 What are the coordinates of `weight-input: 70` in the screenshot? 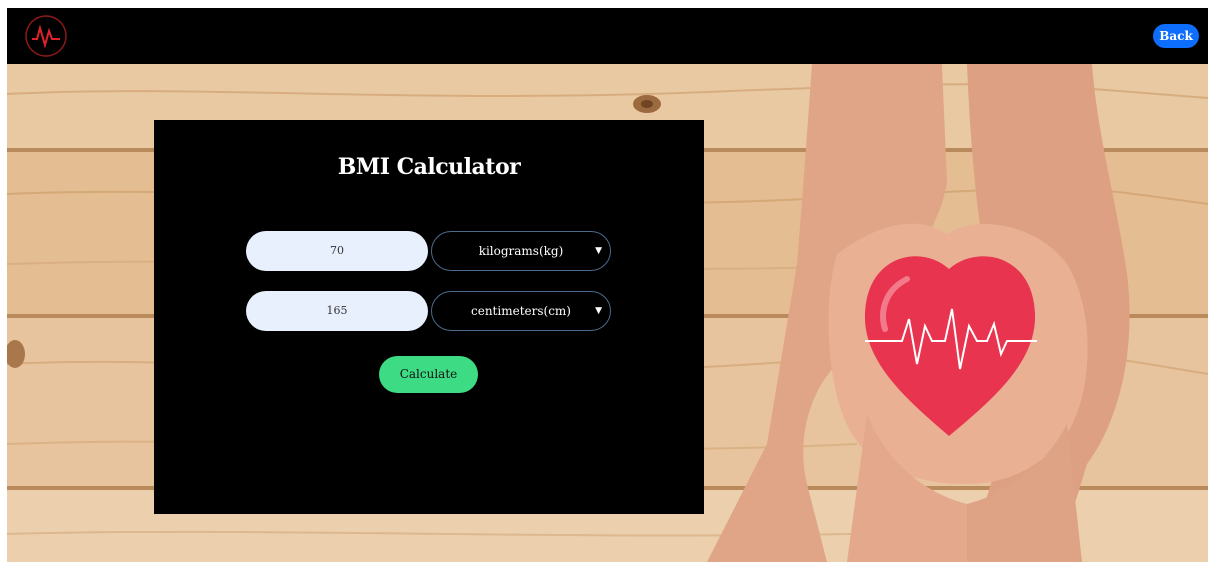 It's located at (337, 251).